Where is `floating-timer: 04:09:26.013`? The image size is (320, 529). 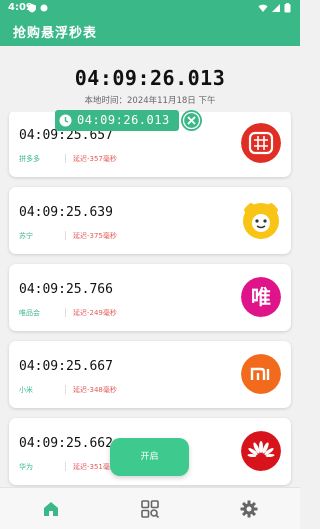
floating-timer: 04:09:26.013 is located at coordinates (117, 120).